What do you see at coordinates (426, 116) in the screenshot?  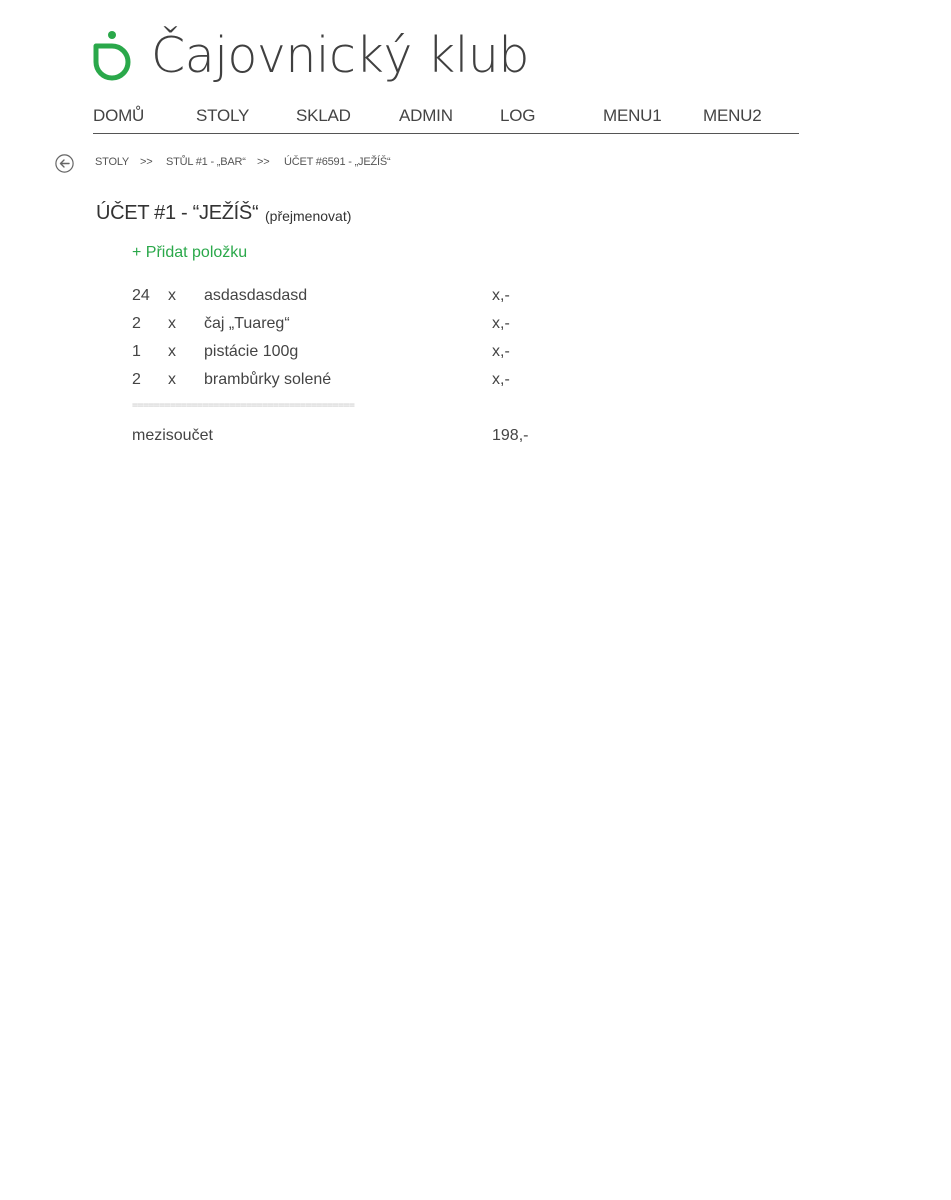 I see `nav-item-admin: ADMIN` at bounding box center [426, 116].